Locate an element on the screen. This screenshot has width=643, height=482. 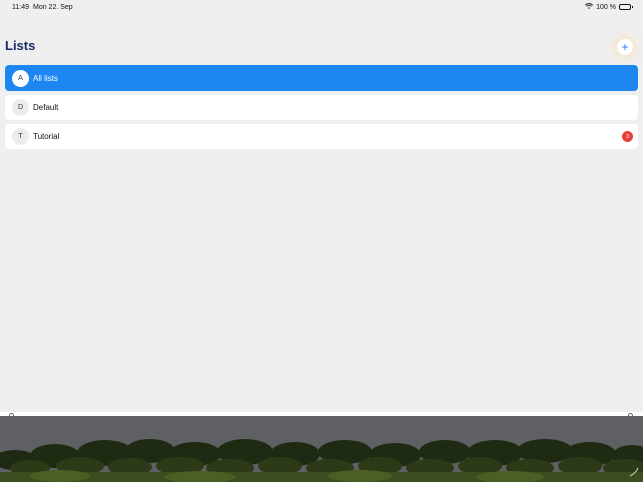
list-item-default: D Default is located at coordinates (321, 107).